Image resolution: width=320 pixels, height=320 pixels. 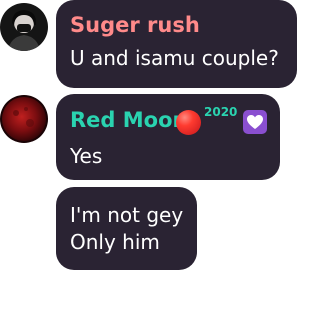 I want to click on user-avatar-suger-rush, so click(x=24, y=27).